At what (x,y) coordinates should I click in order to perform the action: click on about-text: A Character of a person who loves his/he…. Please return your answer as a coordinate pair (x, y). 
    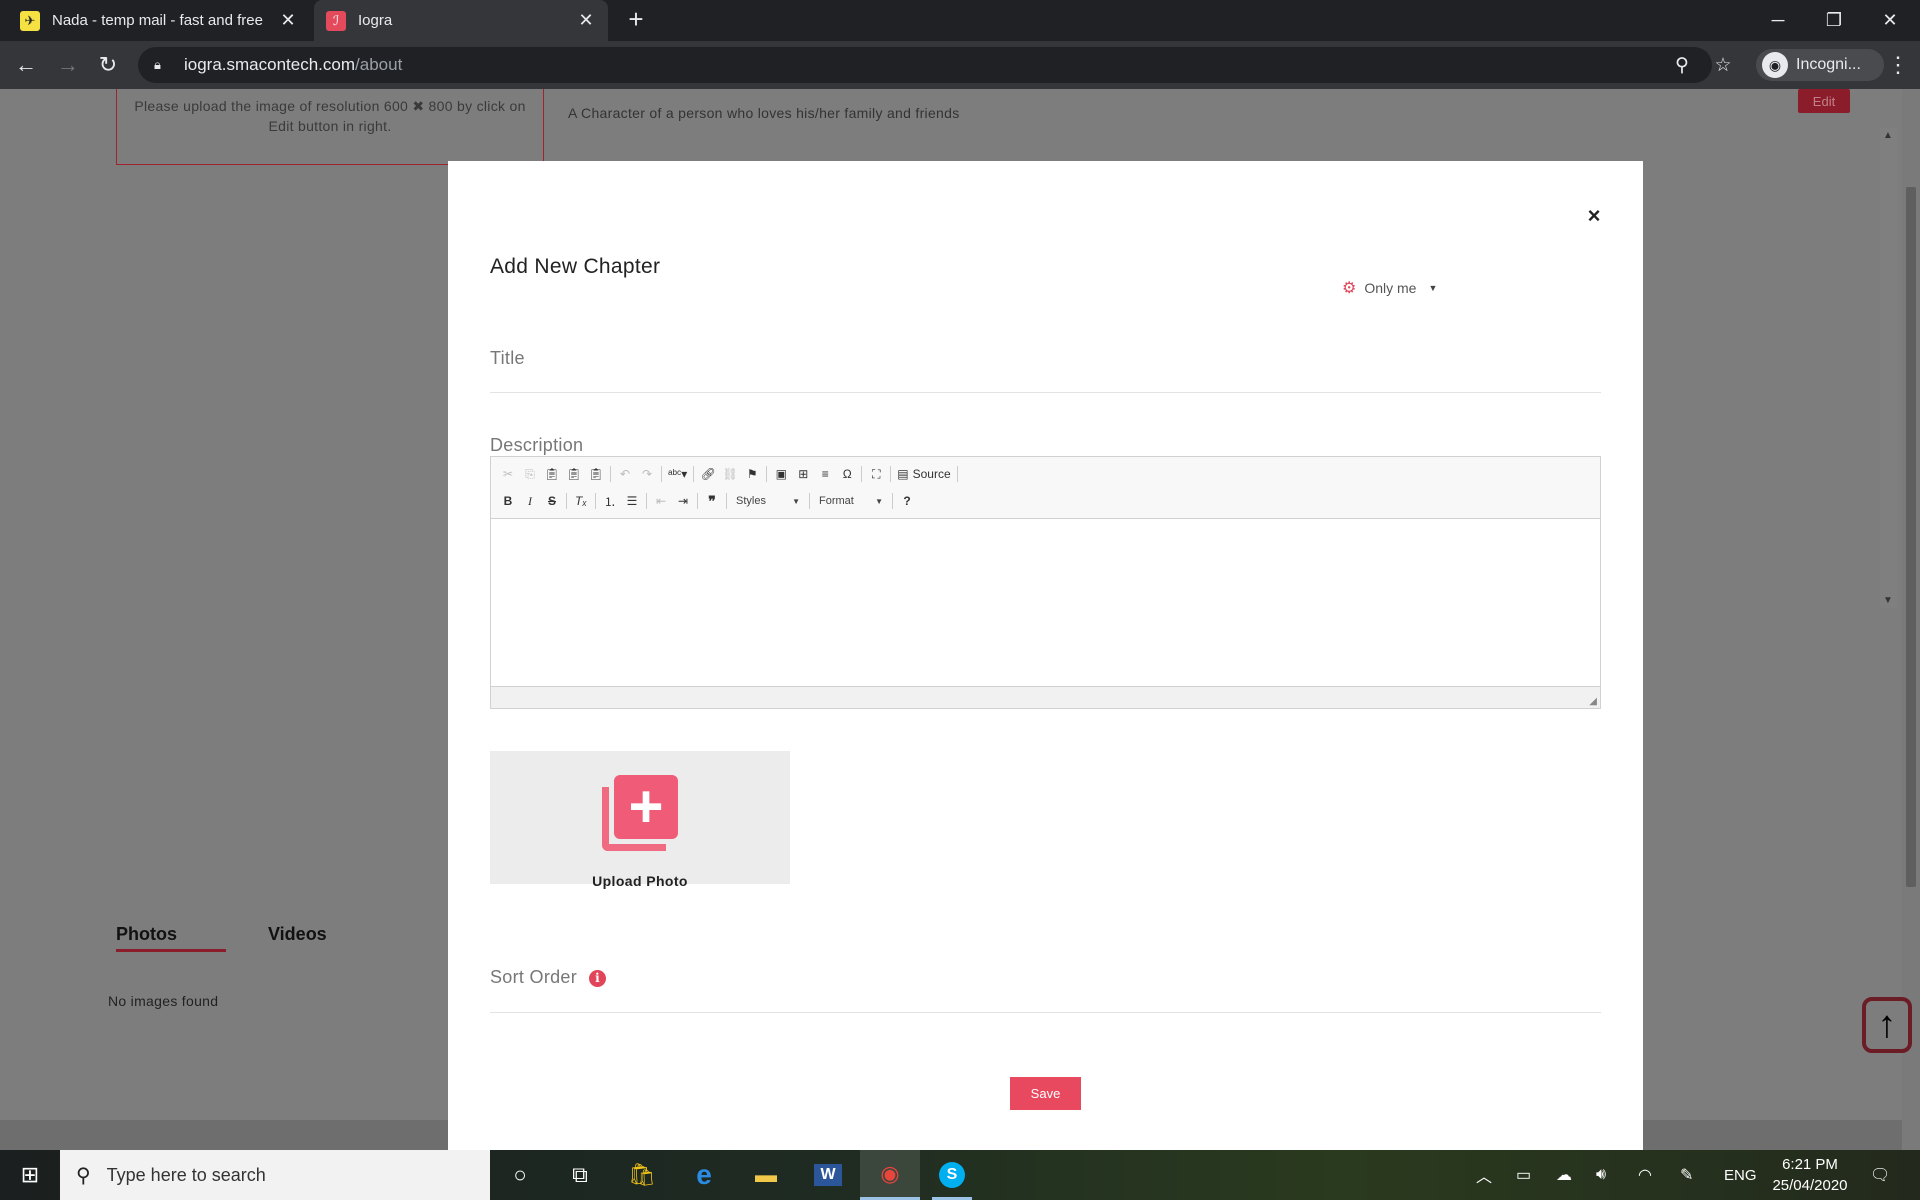
    Looking at the image, I should click on (764, 113).